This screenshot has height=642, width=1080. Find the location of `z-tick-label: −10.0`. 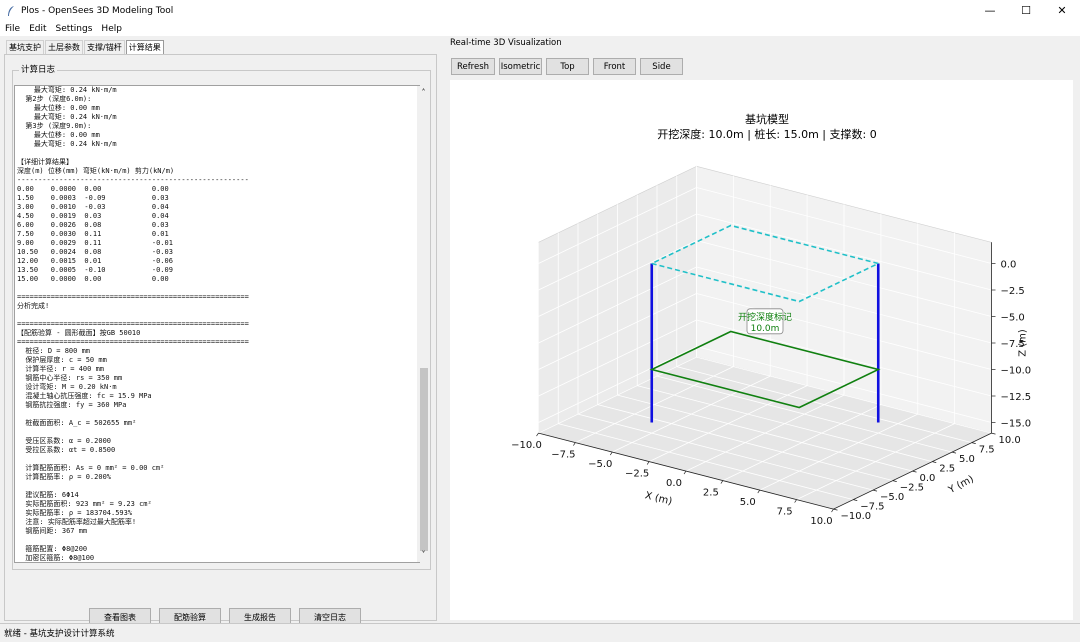

z-tick-label: −10.0 is located at coordinates (1016, 371).